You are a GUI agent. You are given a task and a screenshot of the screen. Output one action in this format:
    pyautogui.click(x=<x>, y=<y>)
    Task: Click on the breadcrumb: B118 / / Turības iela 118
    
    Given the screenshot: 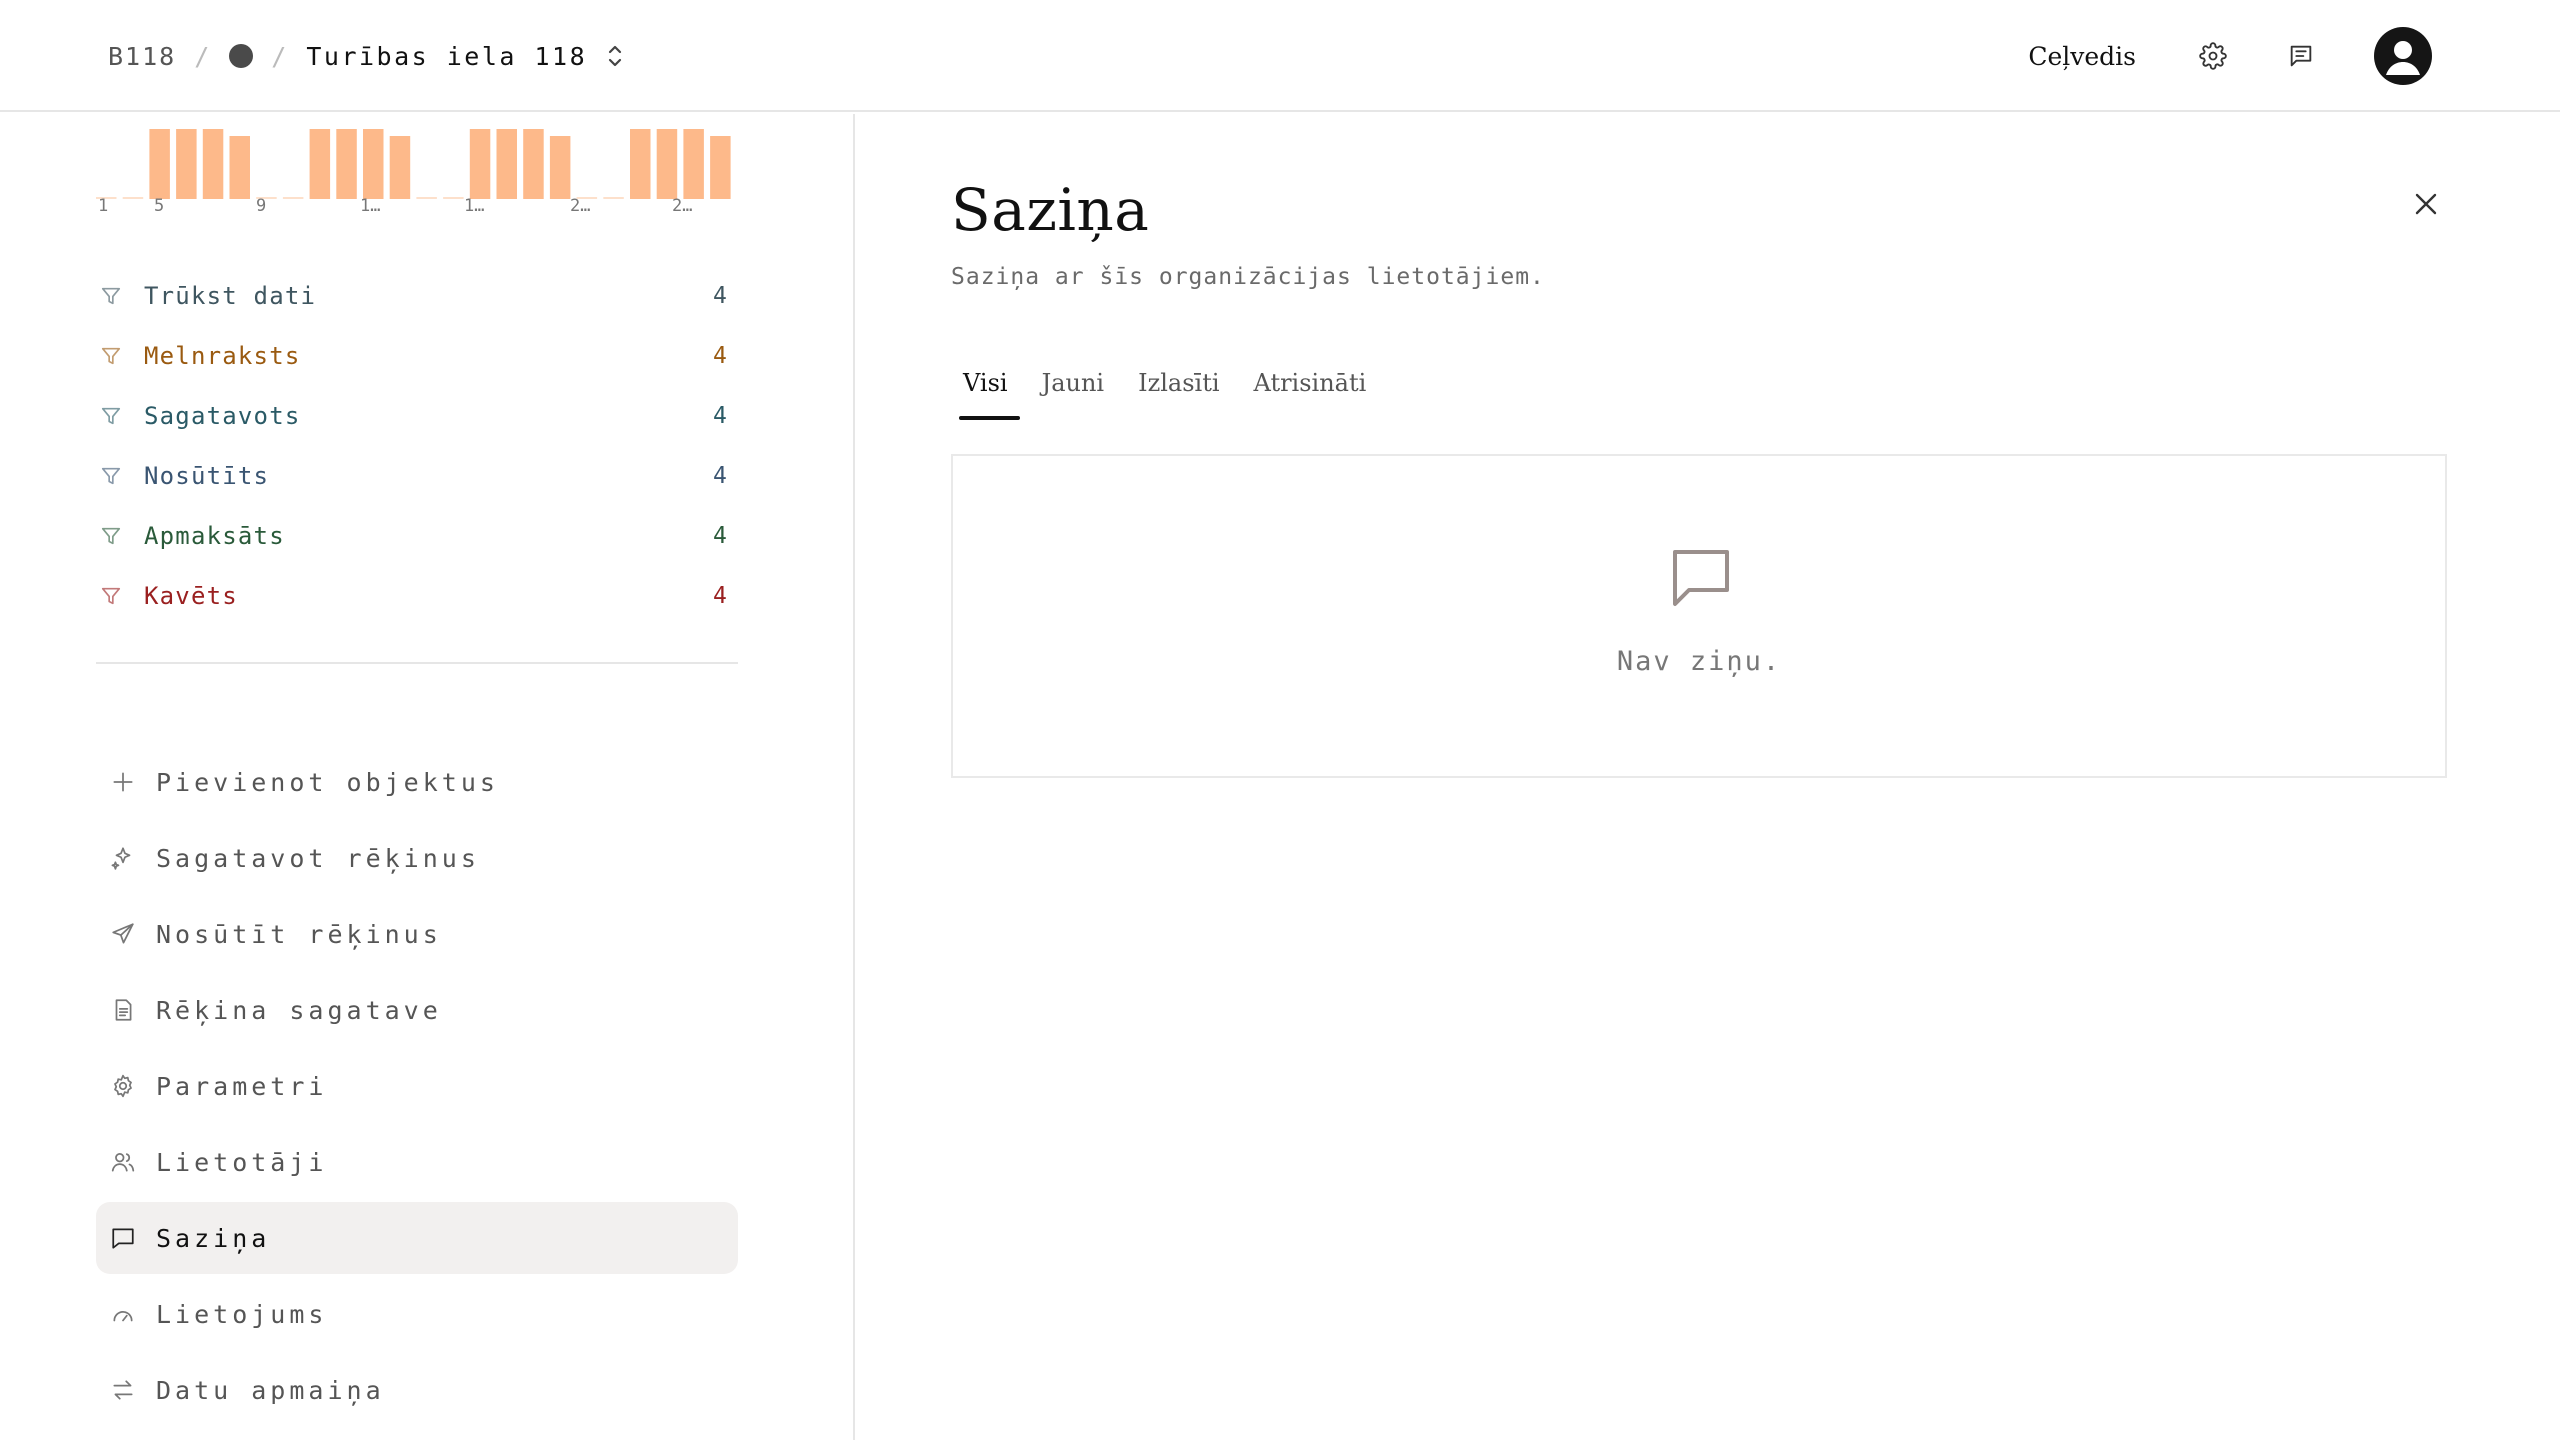 What is the action you would take?
    pyautogui.click(x=366, y=56)
    